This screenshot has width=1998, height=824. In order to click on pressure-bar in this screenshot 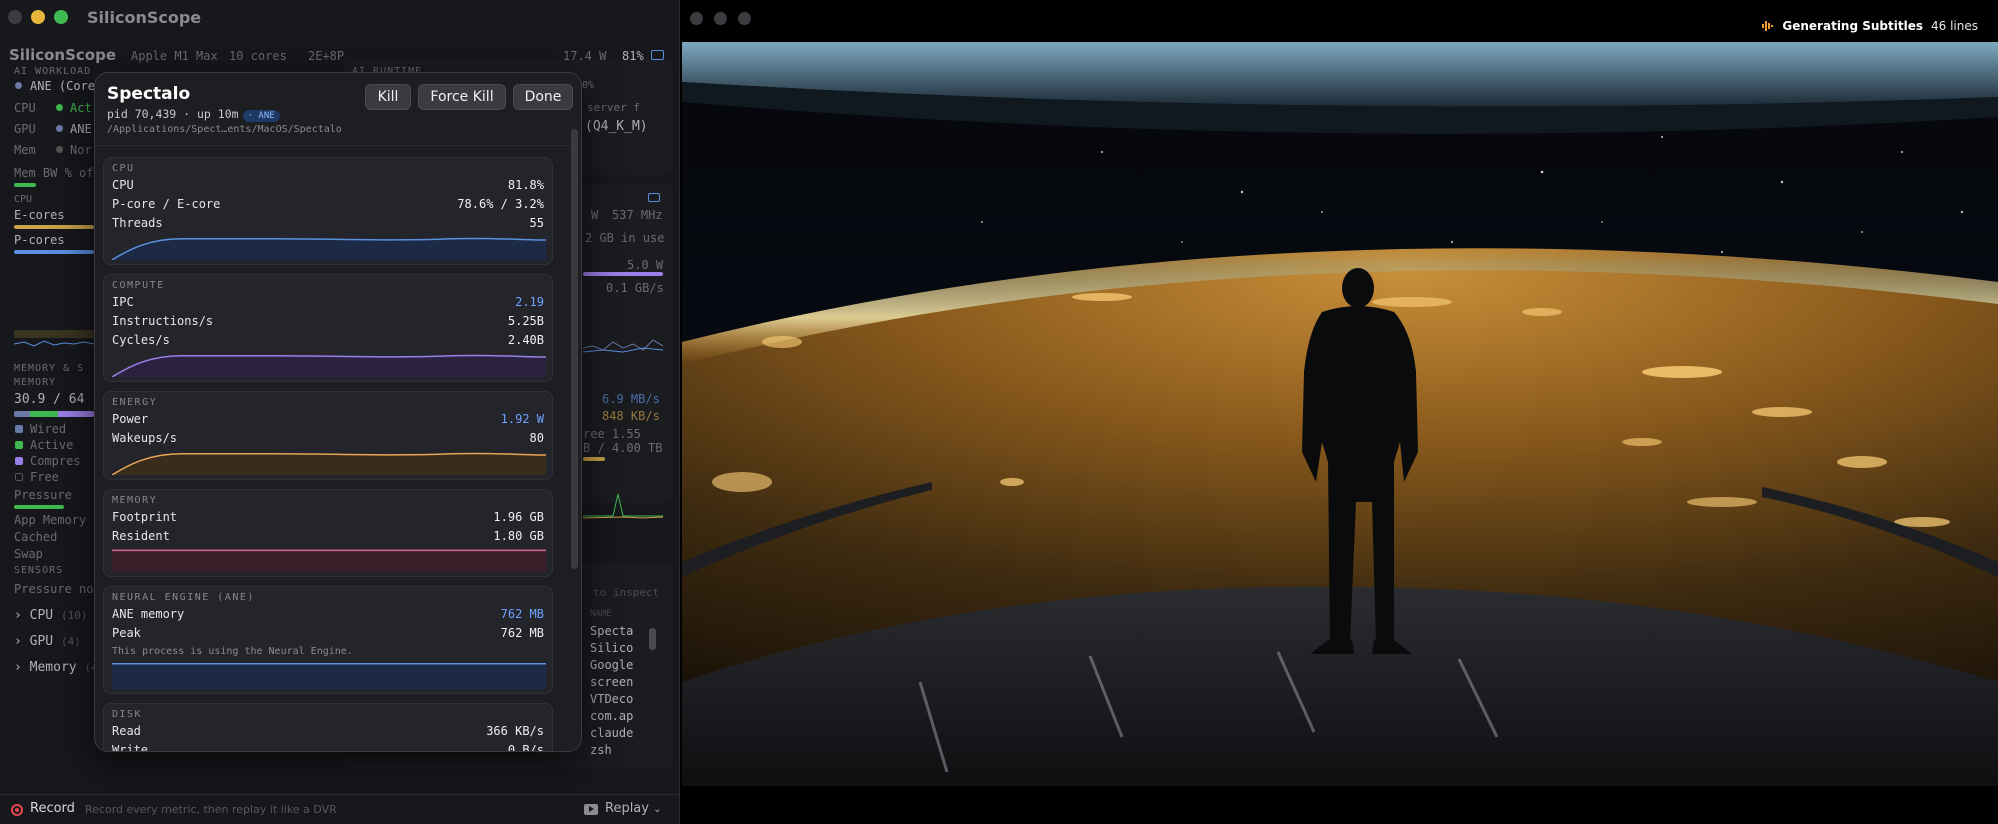, I will do `click(39, 507)`.